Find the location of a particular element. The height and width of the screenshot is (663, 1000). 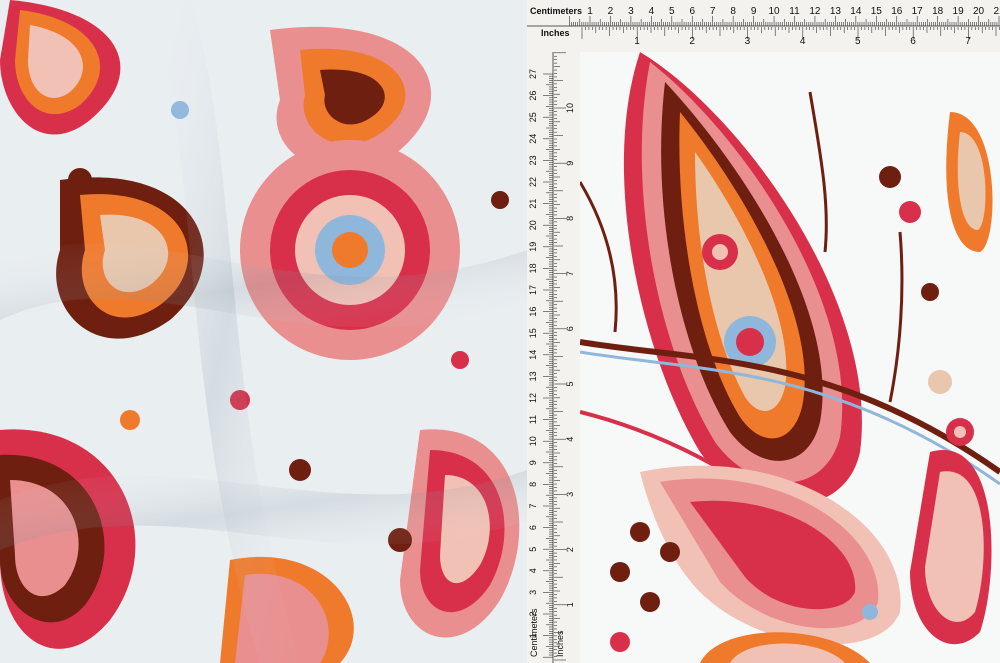

side-cm-tick-label: 18 is located at coordinates (533, 268).